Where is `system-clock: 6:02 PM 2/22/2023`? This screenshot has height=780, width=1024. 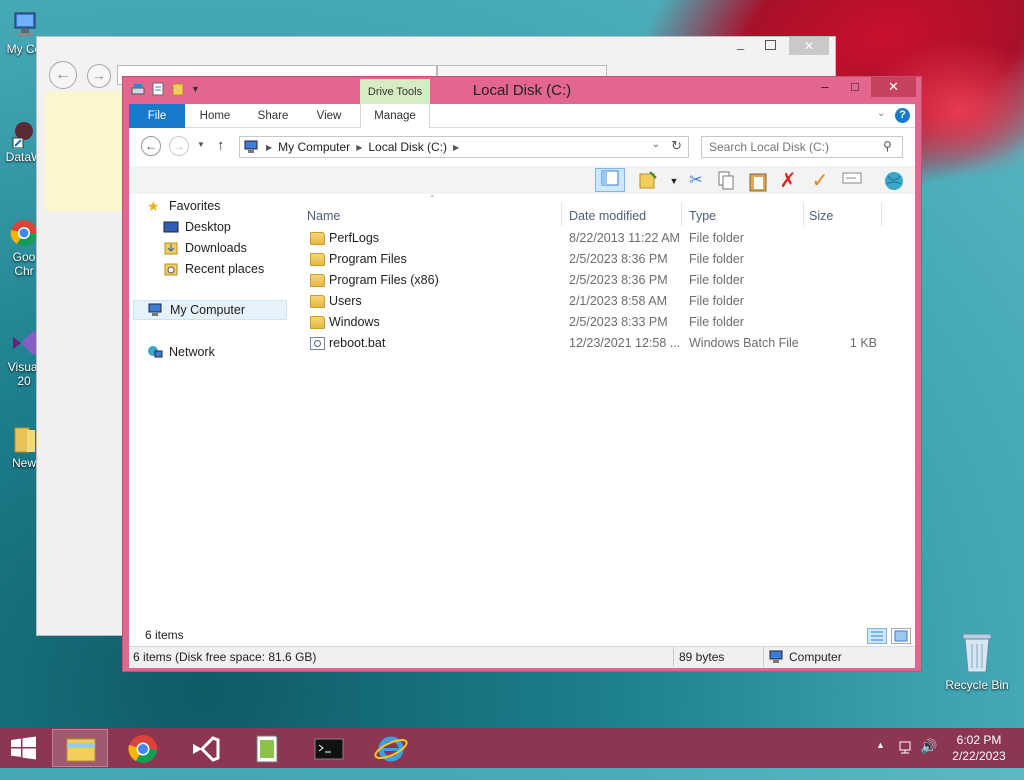 system-clock: 6:02 PM 2/22/2023 is located at coordinates (979, 748).